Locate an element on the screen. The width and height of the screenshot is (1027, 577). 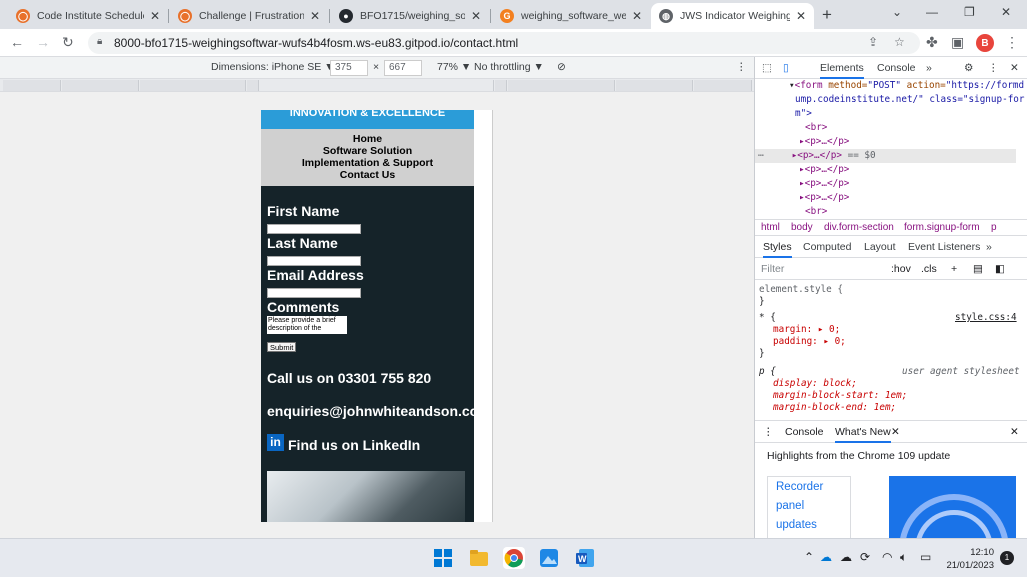
photos-icon is located at coordinates (549, 558).